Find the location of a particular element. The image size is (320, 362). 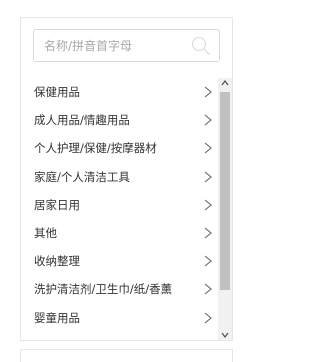

search-icon is located at coordinates (201, 46).